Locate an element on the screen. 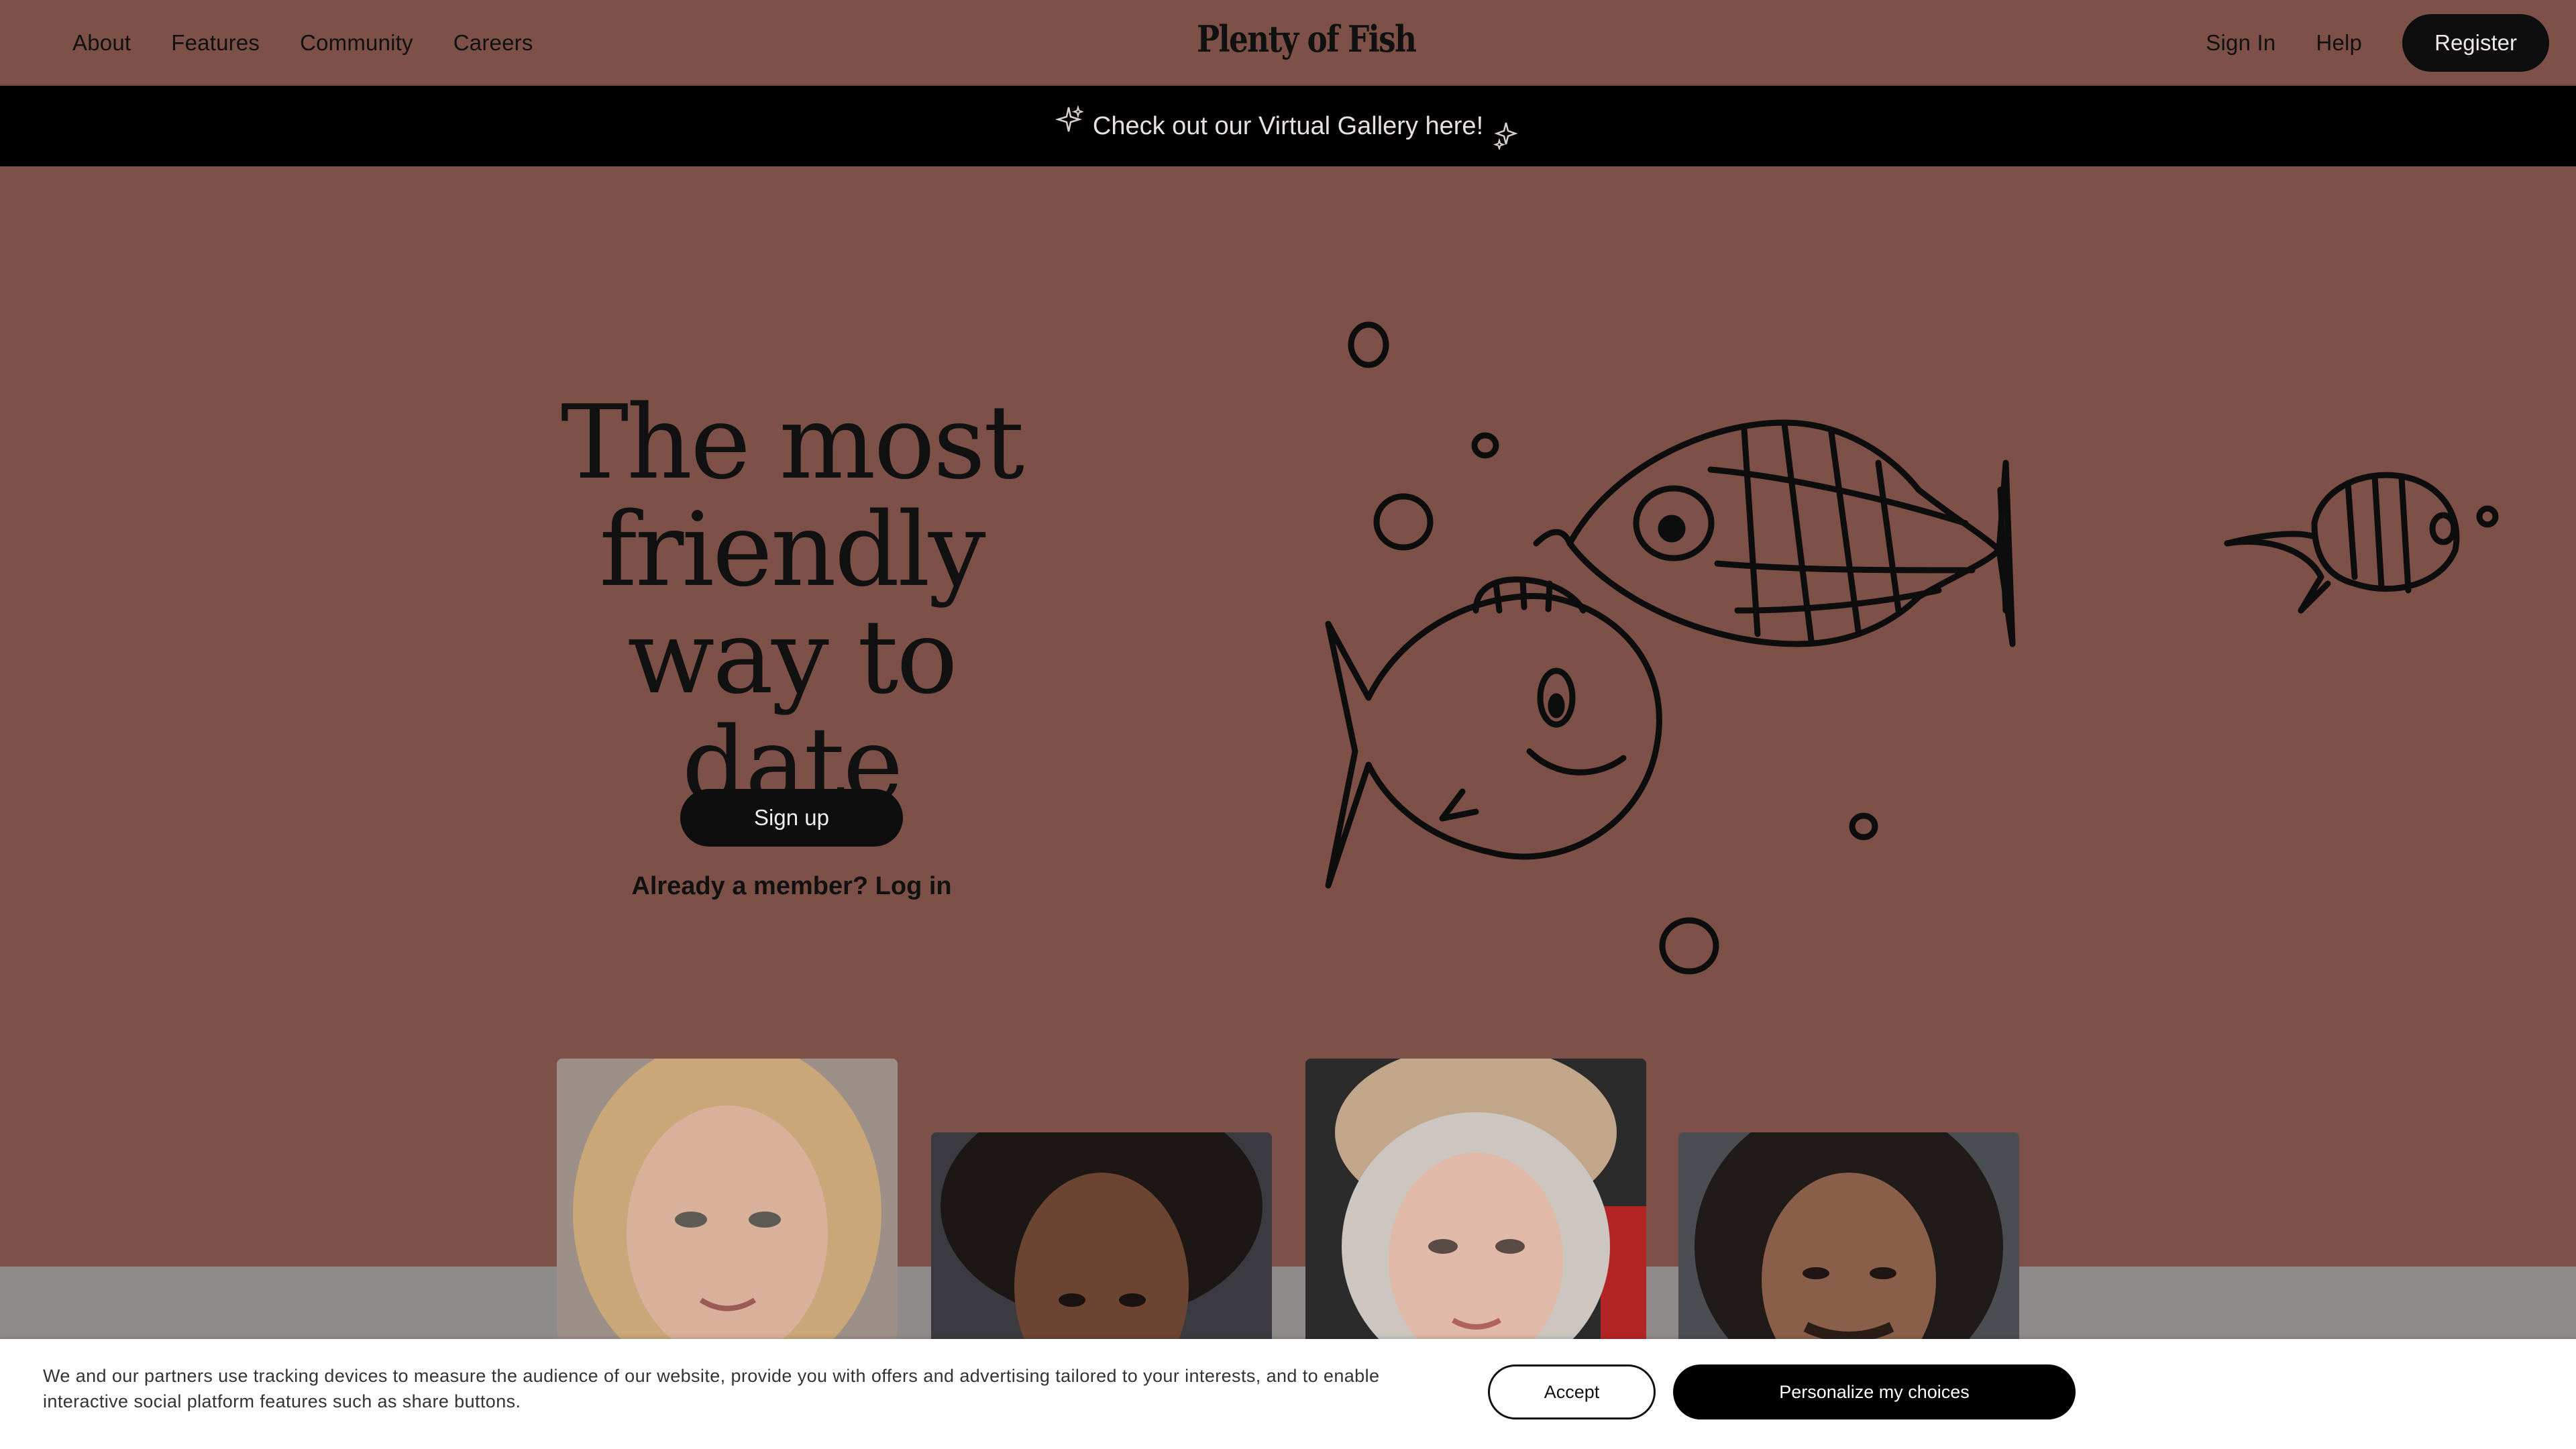 The height and width of the screenshot is (1449, 2576). promo-text: Check out our Virtual Gallery here! is located at coordinates (1288, 126).